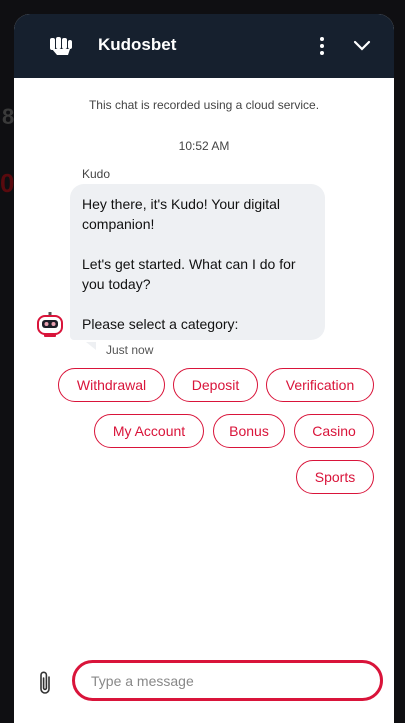  I want to click on category-verification-button: Verification, so click(320, 385).